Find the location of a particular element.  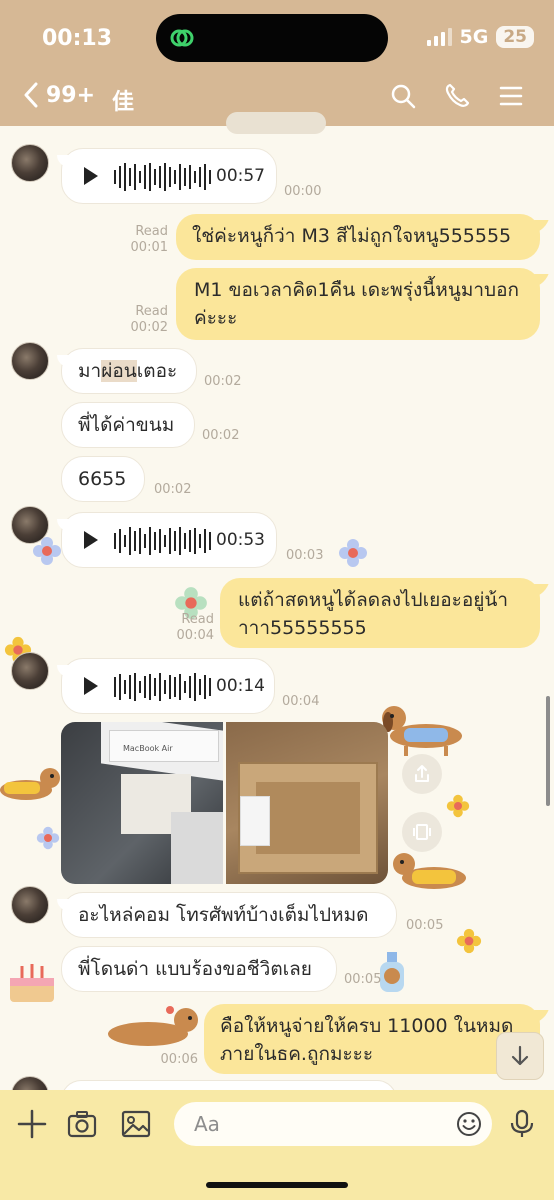

back-button: 99+ is located at coordinates (58, 95).